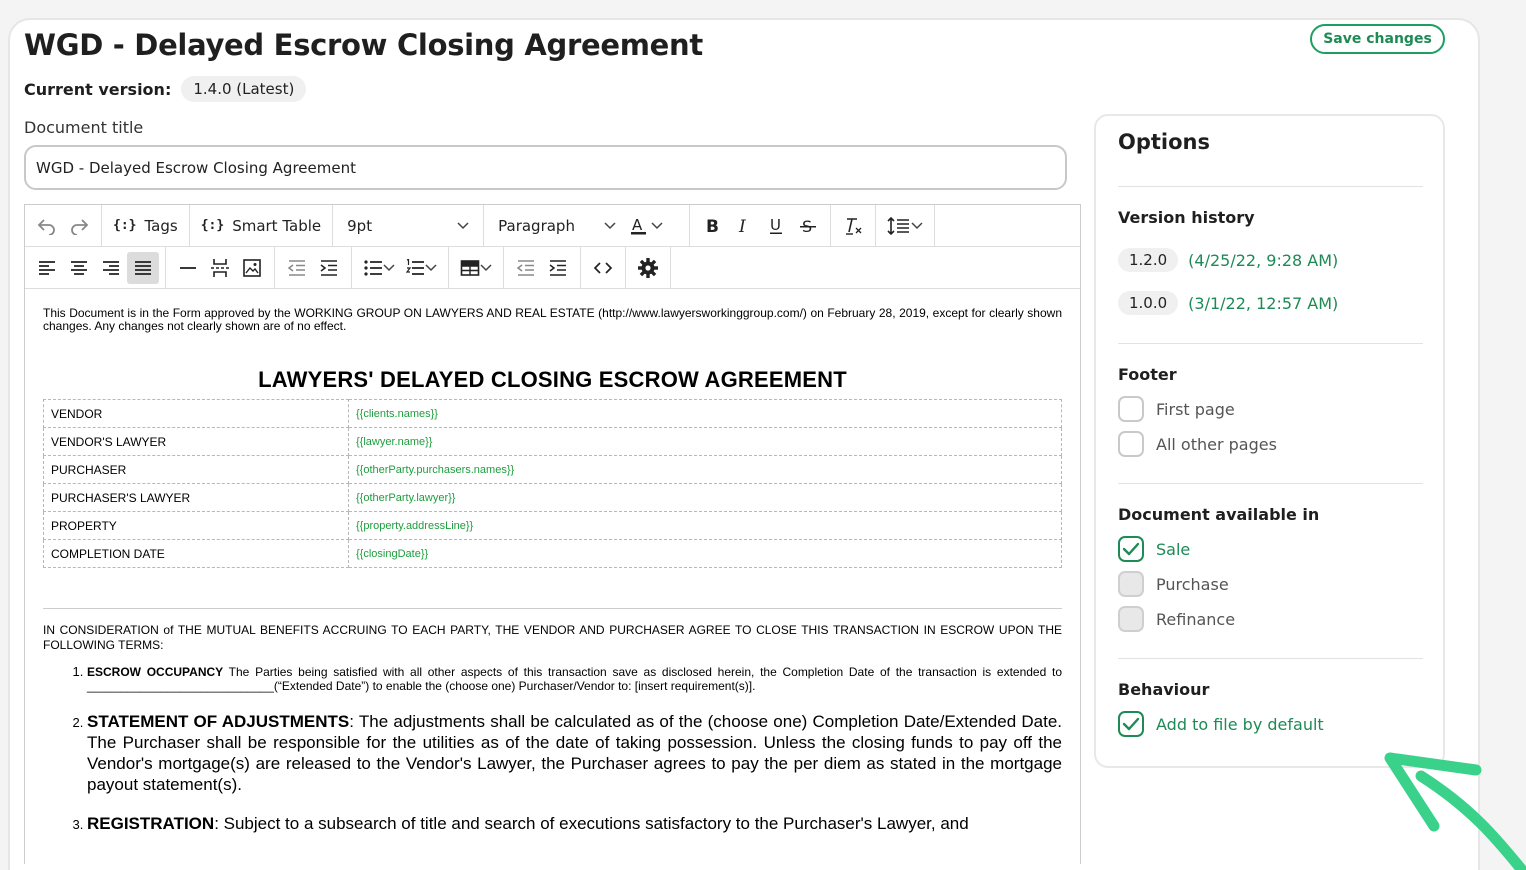 The image size is (1526, 870). I want to click on checkbox-label: Purchase, so click(1192, 584).